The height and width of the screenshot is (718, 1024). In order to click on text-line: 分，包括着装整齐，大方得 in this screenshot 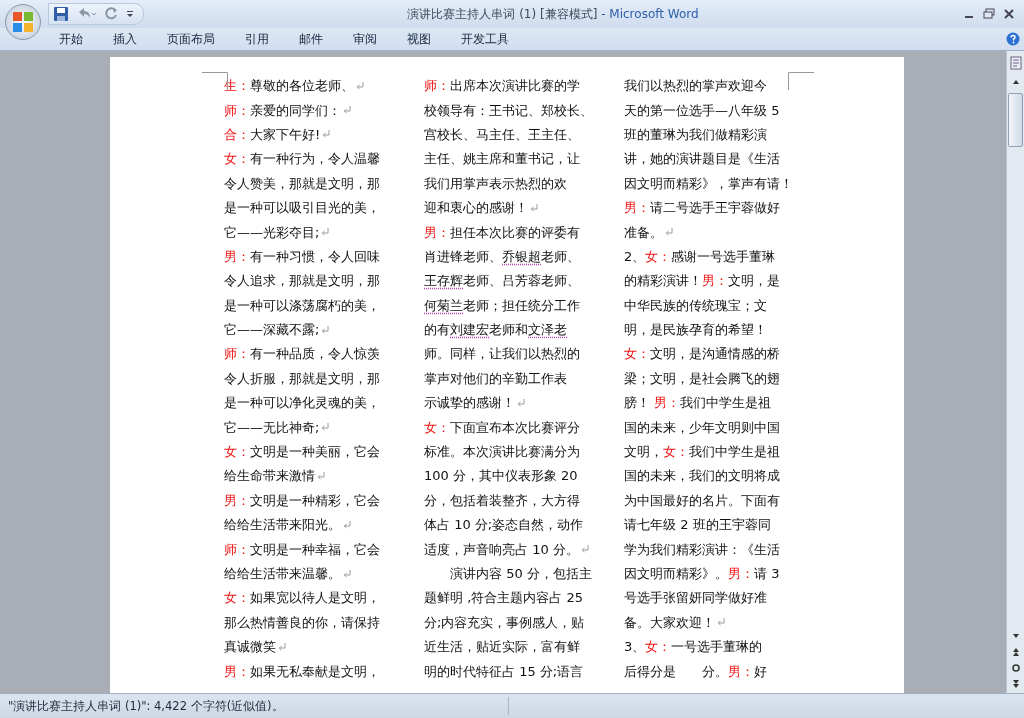, I will do `click(502, 500)`.